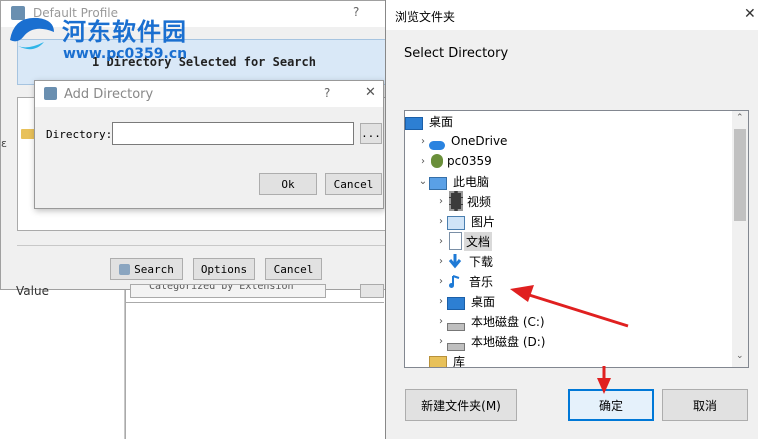 The width and height of the screenshot is (758, 439). I want to click on arrow-to-tree, so click(569, 306).